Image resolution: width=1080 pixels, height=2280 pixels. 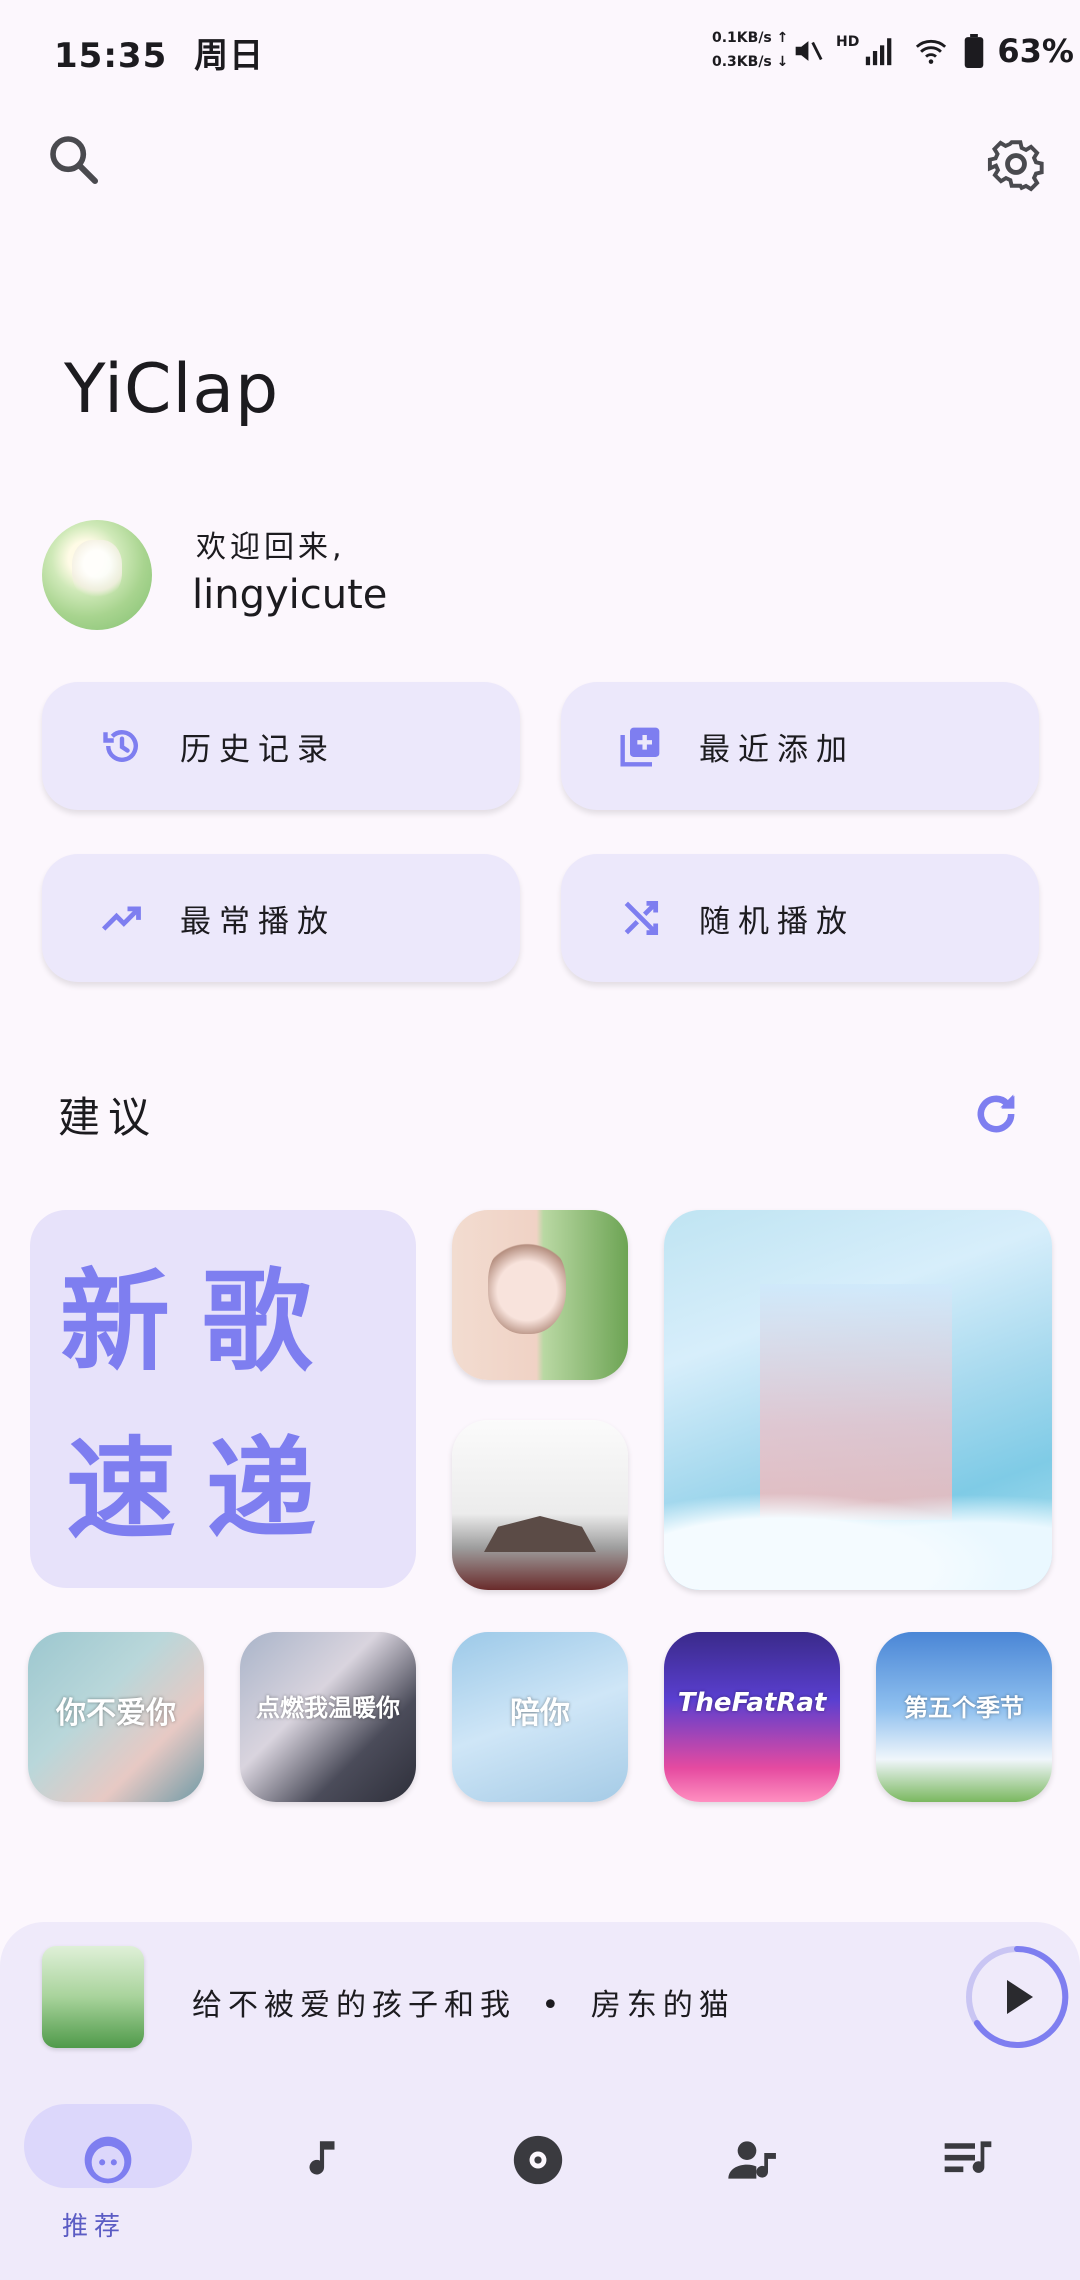 What do you see at coordinates (641, 918) in the screenshot?
I see `shuffle-icon` at bounding box center [641, 918].